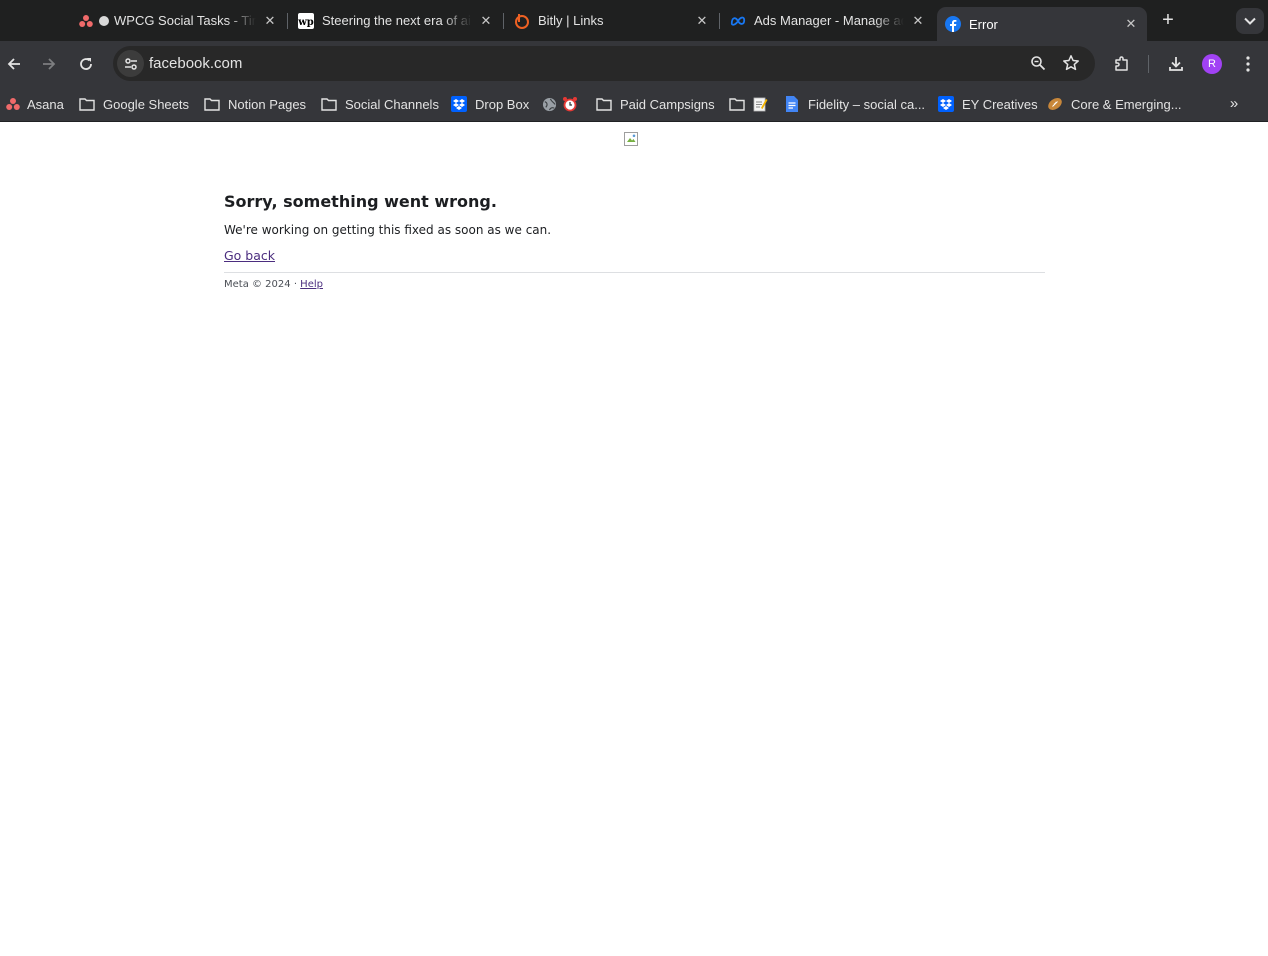 Image resolution: width=1268 pixels, height=956 pixels. I want to click on alarm-clock-icon, so click(570, 104).